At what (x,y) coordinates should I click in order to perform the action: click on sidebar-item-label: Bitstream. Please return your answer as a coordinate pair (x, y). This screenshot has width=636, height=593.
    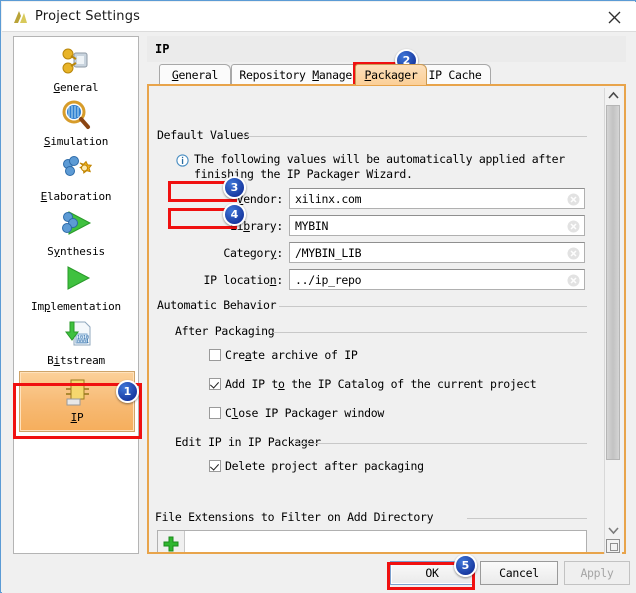
    Looking at the image, I should click on (76, 360).